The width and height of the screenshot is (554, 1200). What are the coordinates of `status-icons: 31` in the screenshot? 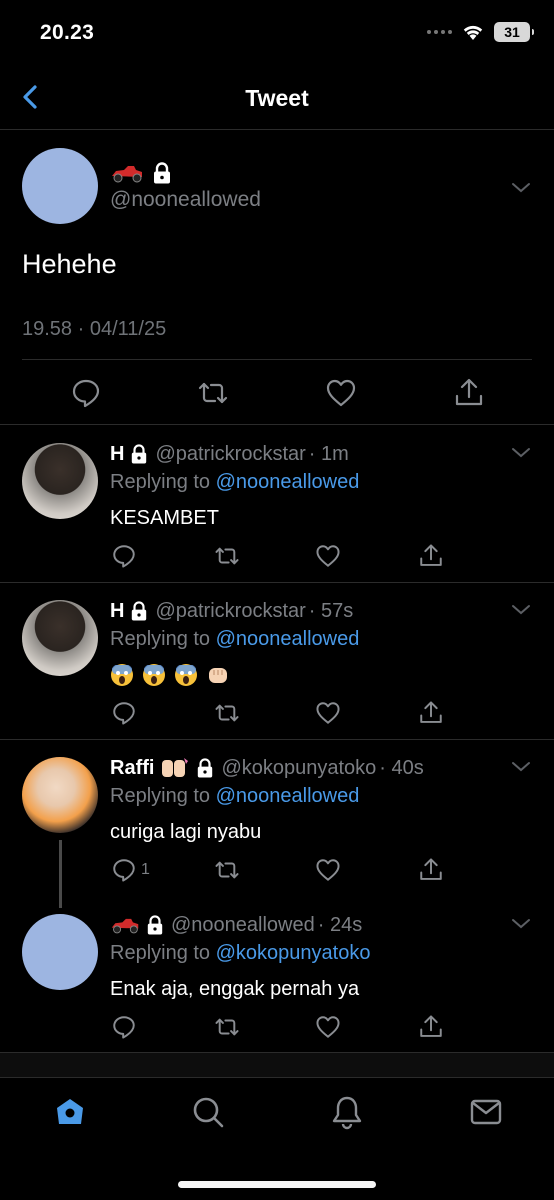 It's located at (480, 32).